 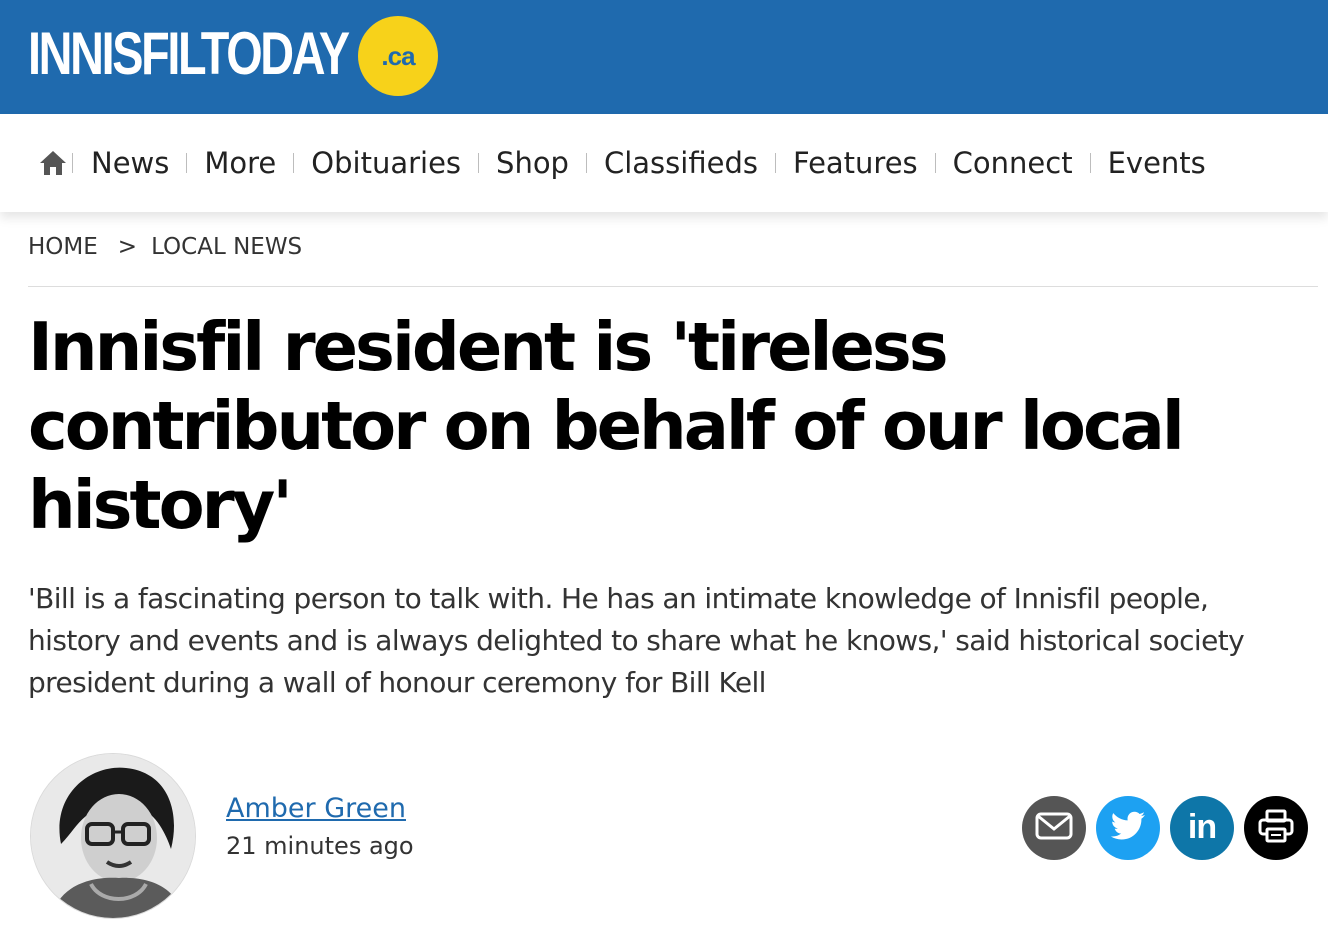 What do you see at coordinates (316, 808) in the screenshot?
I see `author-name-link: Amber Green` at bounding box center [316, 808].